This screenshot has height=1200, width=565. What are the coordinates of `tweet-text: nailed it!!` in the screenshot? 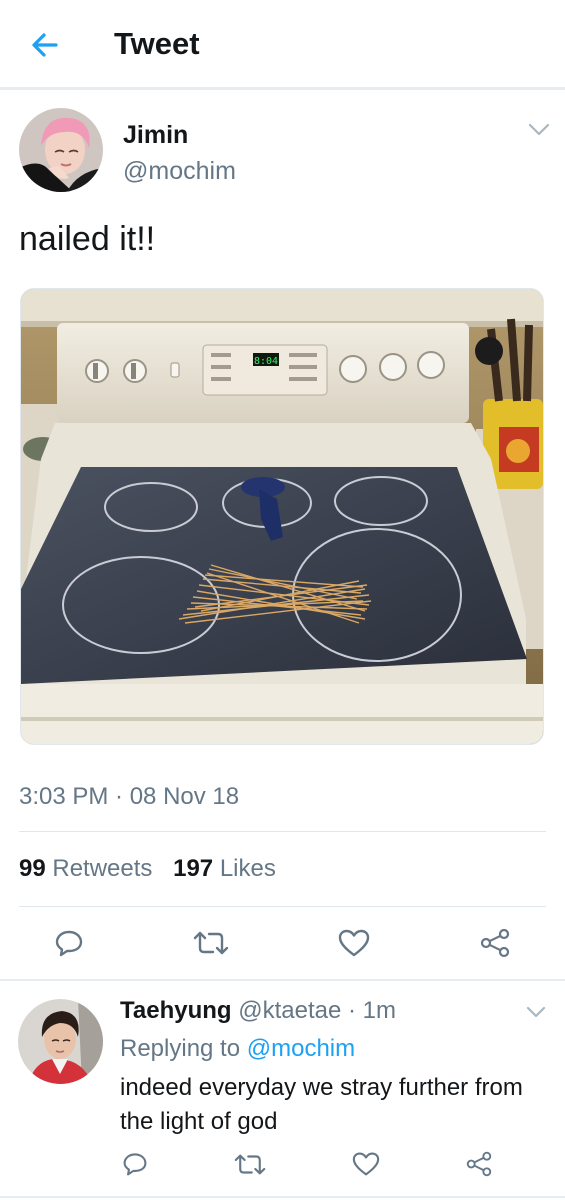 It's located at (87, 239).